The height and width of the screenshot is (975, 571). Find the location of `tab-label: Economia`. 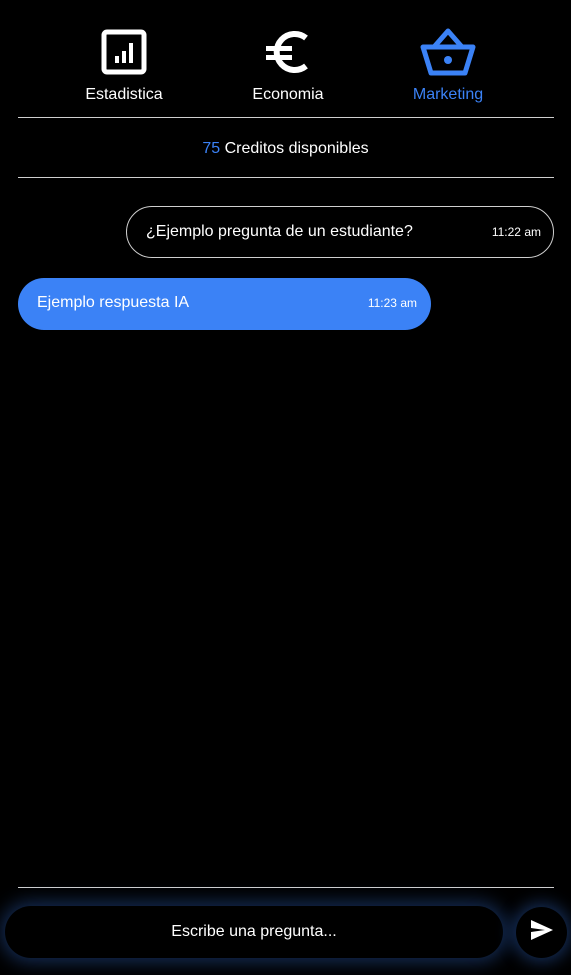

tab-label: Economia is located at coordinates (288, 94).